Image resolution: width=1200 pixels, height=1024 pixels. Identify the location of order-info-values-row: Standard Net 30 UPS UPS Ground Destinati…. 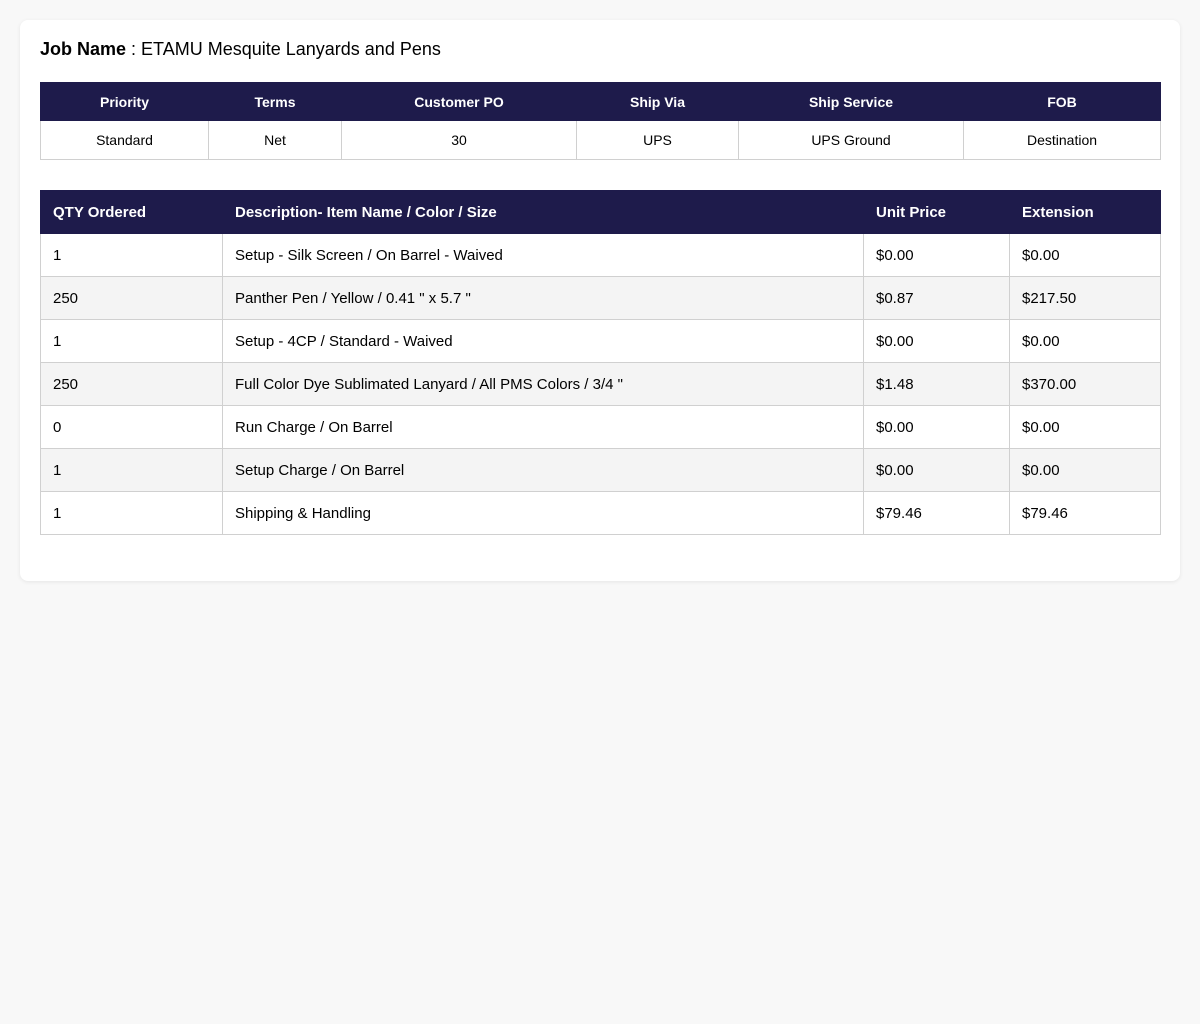
(600, 140).